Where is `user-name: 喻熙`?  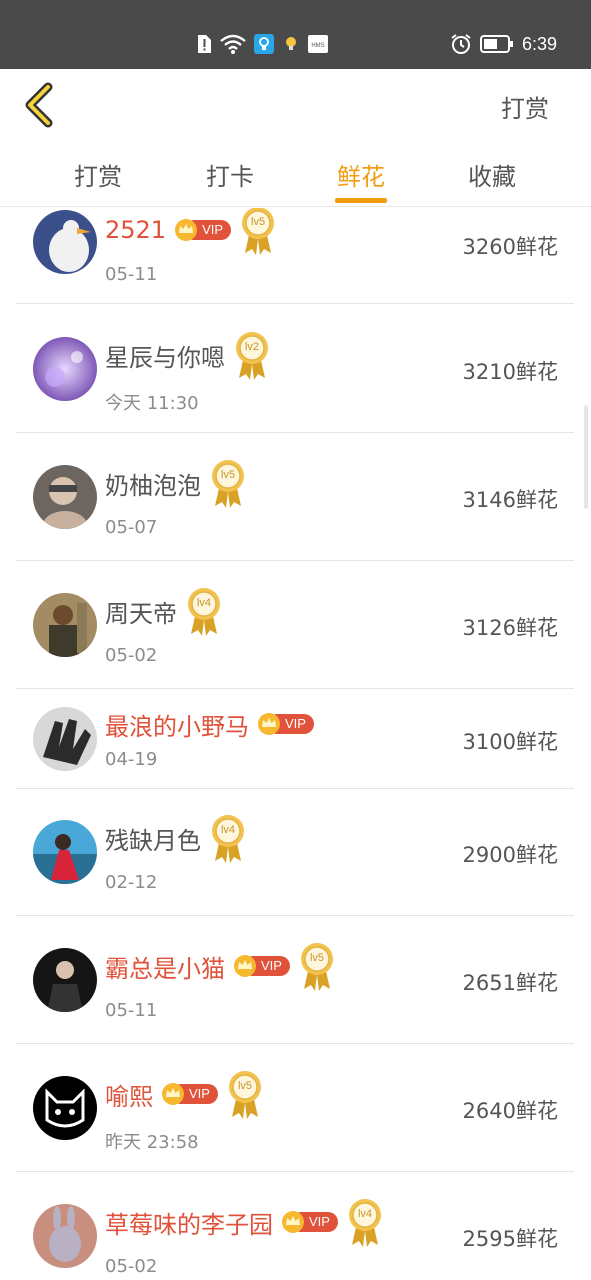
user-name: 喻熙 is located at coordinates (129, 1096).